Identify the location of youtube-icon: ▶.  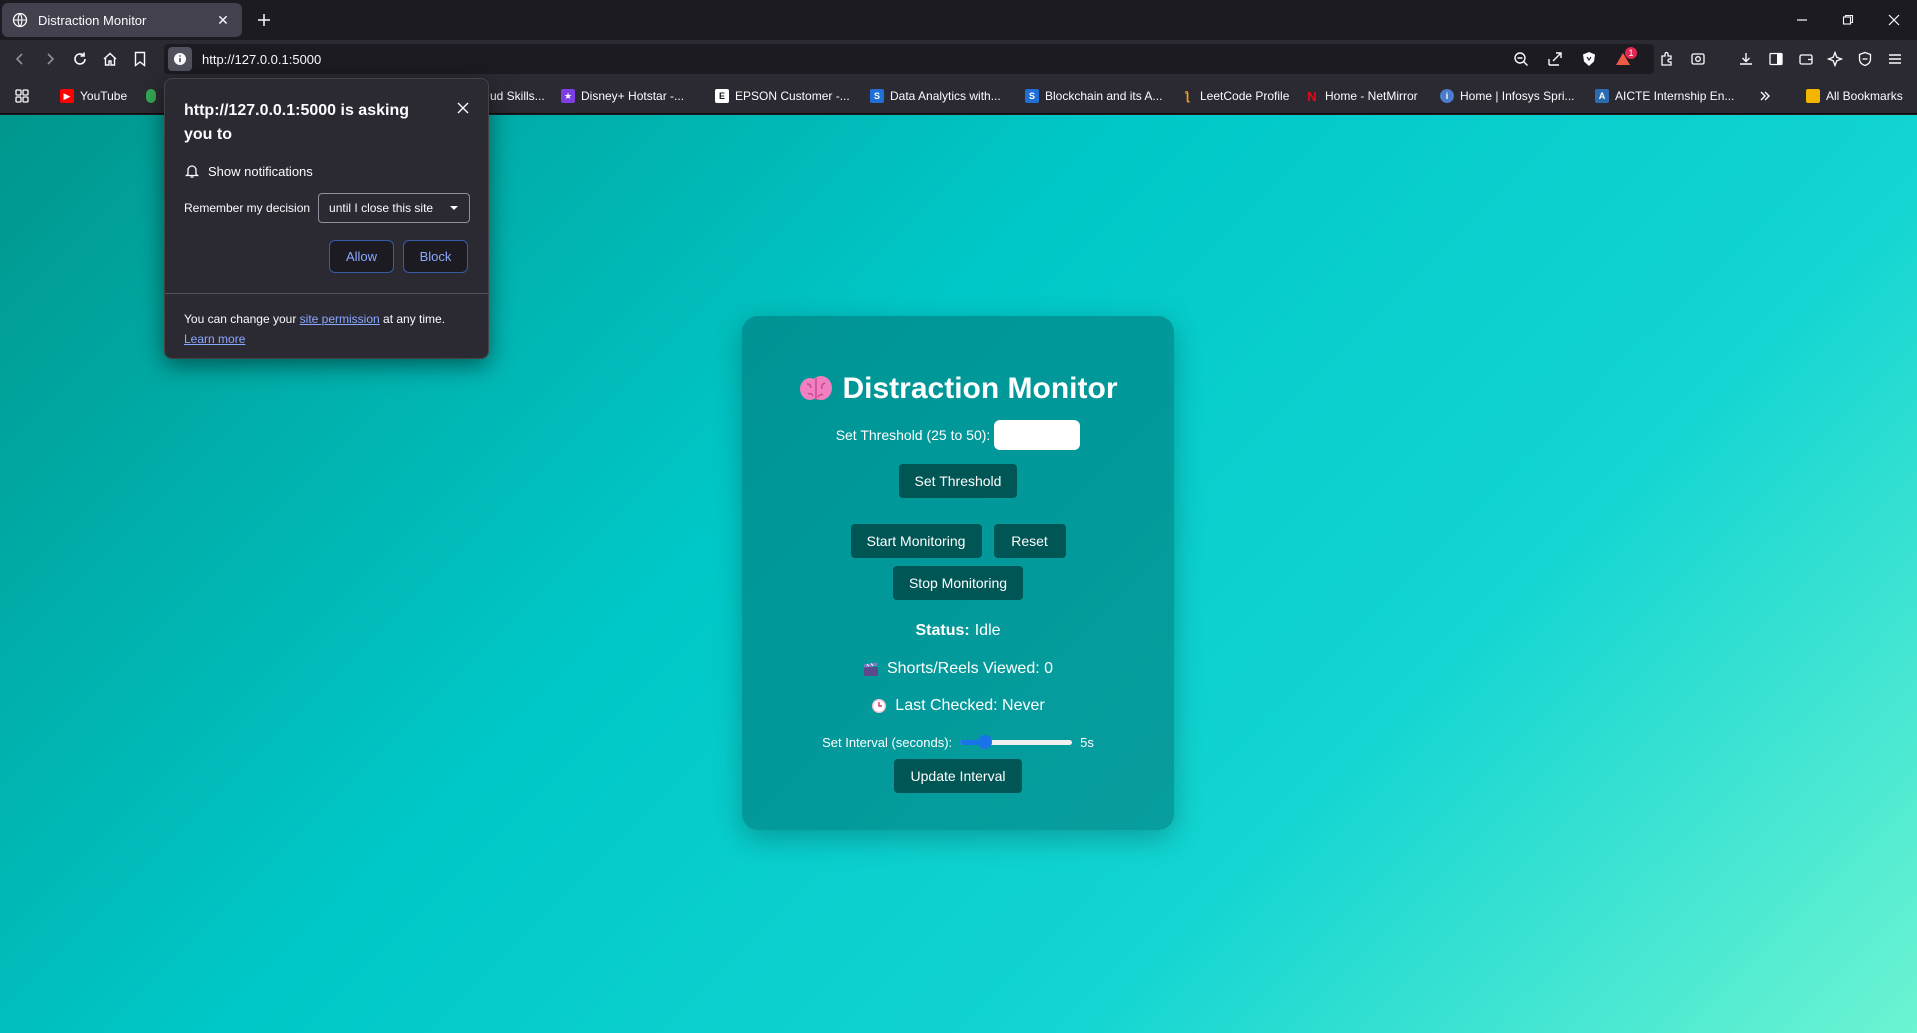
(67, 96).